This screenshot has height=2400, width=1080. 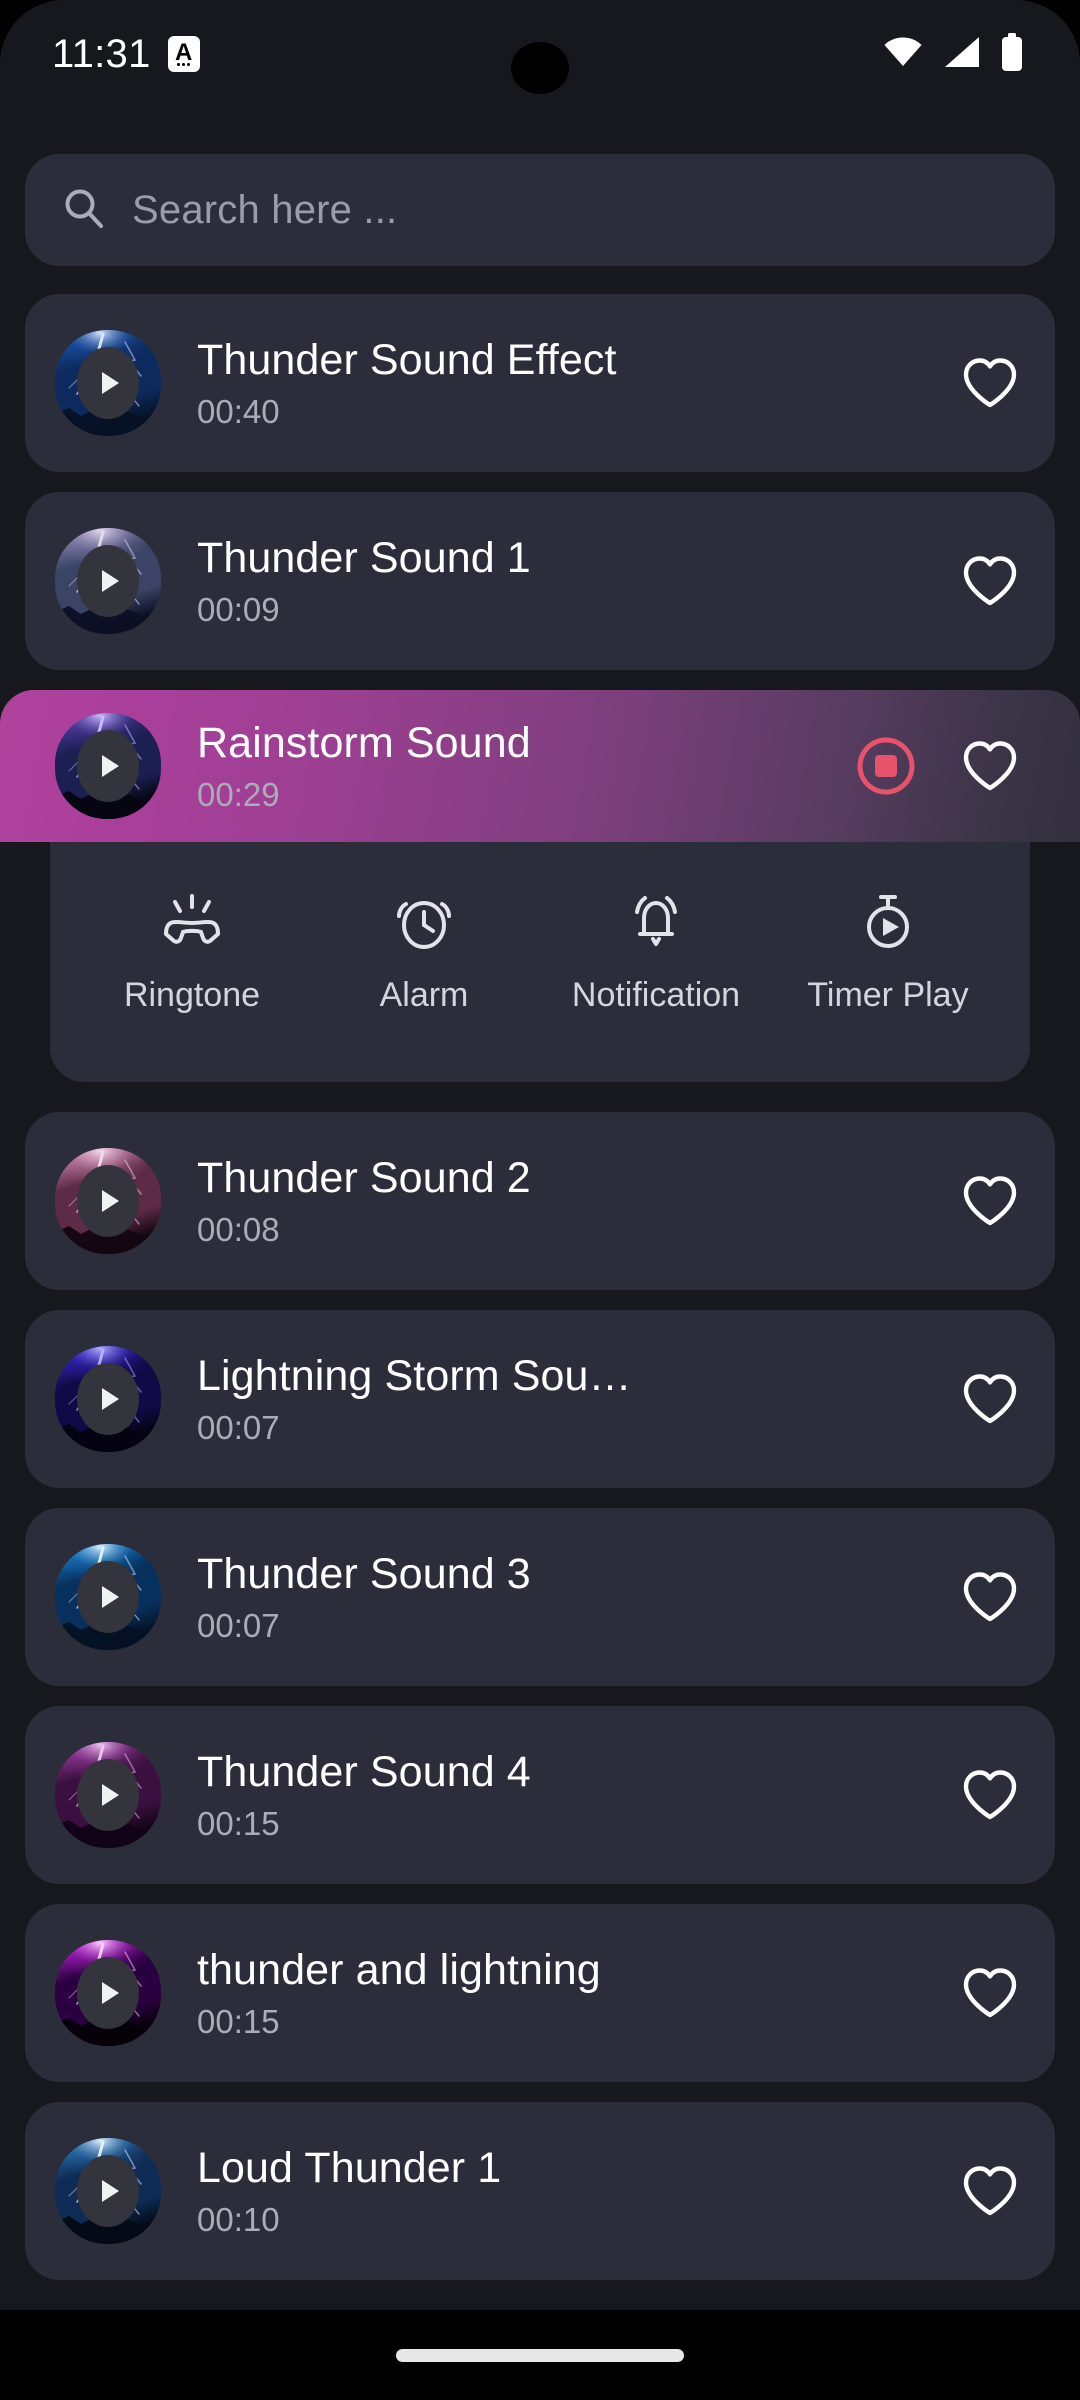 I want to click on sound-title: Thunder Sound 1, so click(x=364, y=558).